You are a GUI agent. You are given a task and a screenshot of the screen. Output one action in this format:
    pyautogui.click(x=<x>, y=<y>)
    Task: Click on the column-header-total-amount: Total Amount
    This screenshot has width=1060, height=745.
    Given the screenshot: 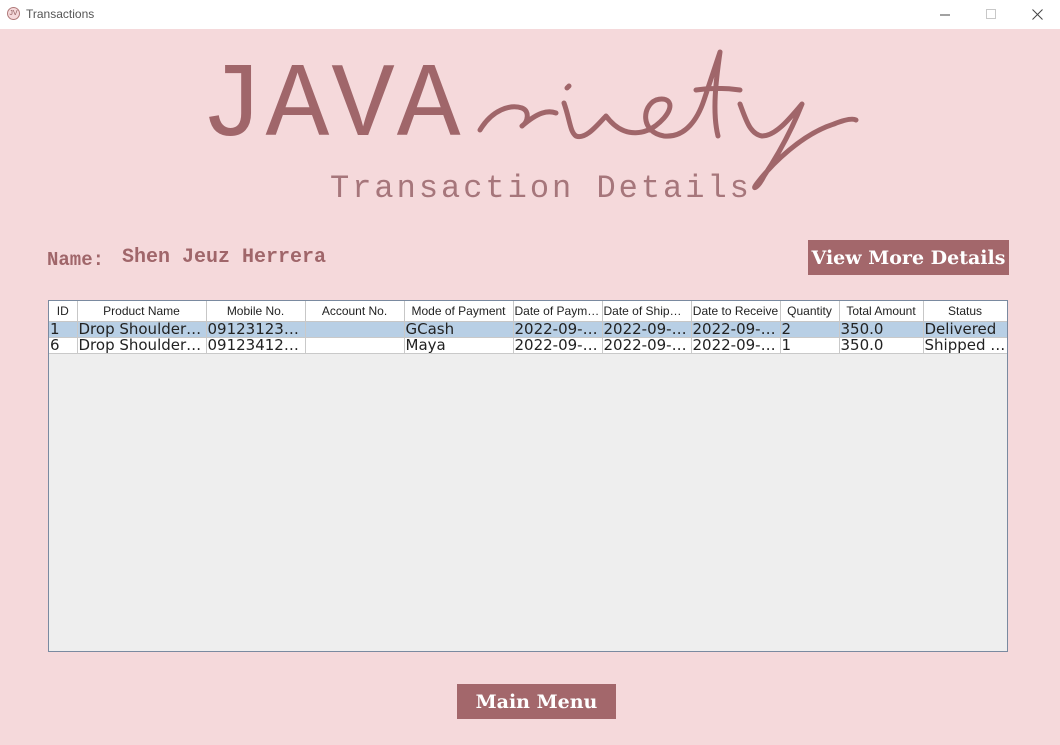 What is the action you would take?
    pyautogui.click(x=881, y=311)
    